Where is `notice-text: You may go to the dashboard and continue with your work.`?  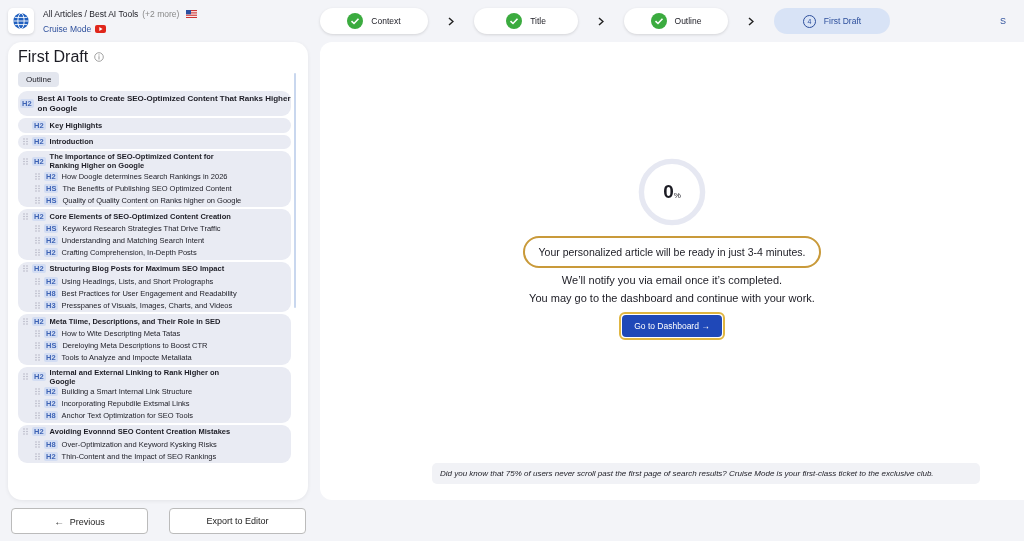 notice-text: You may go to the dashboard and continue with your work. is located at coordinates (672, 298).